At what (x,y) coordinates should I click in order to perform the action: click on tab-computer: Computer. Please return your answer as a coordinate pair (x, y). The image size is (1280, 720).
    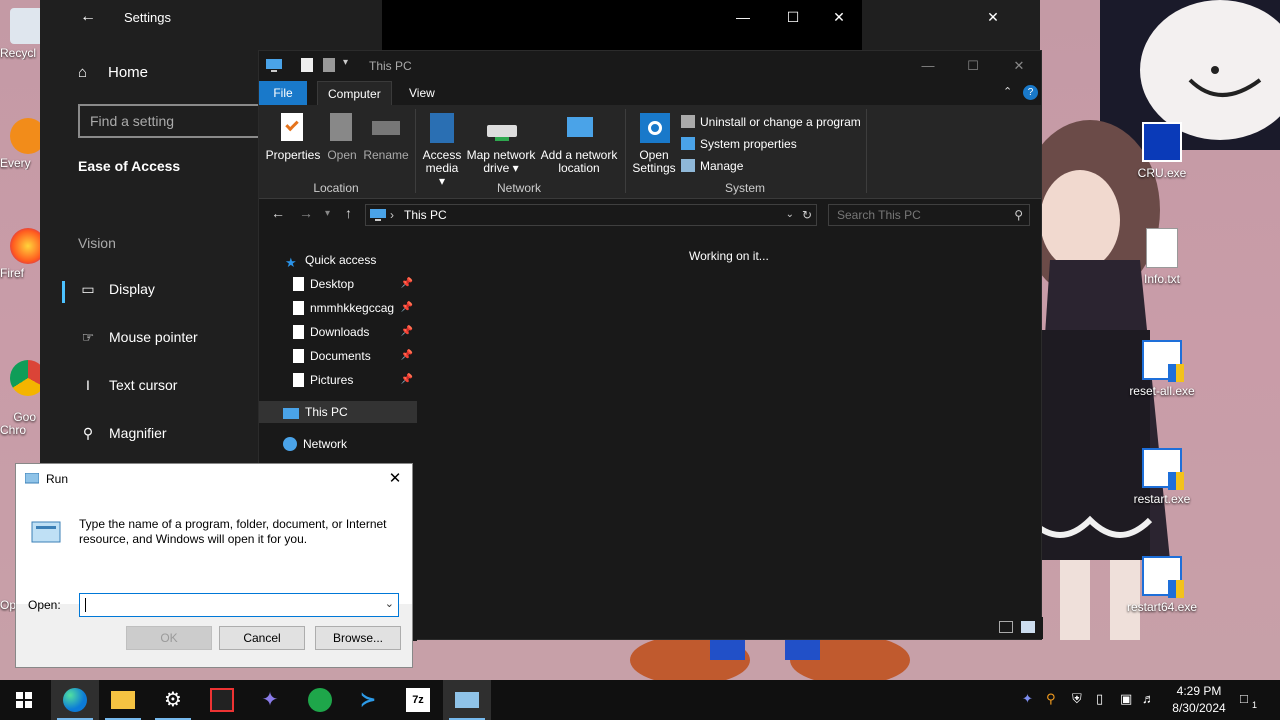
    Looking at the image, I should click on (354, 93).